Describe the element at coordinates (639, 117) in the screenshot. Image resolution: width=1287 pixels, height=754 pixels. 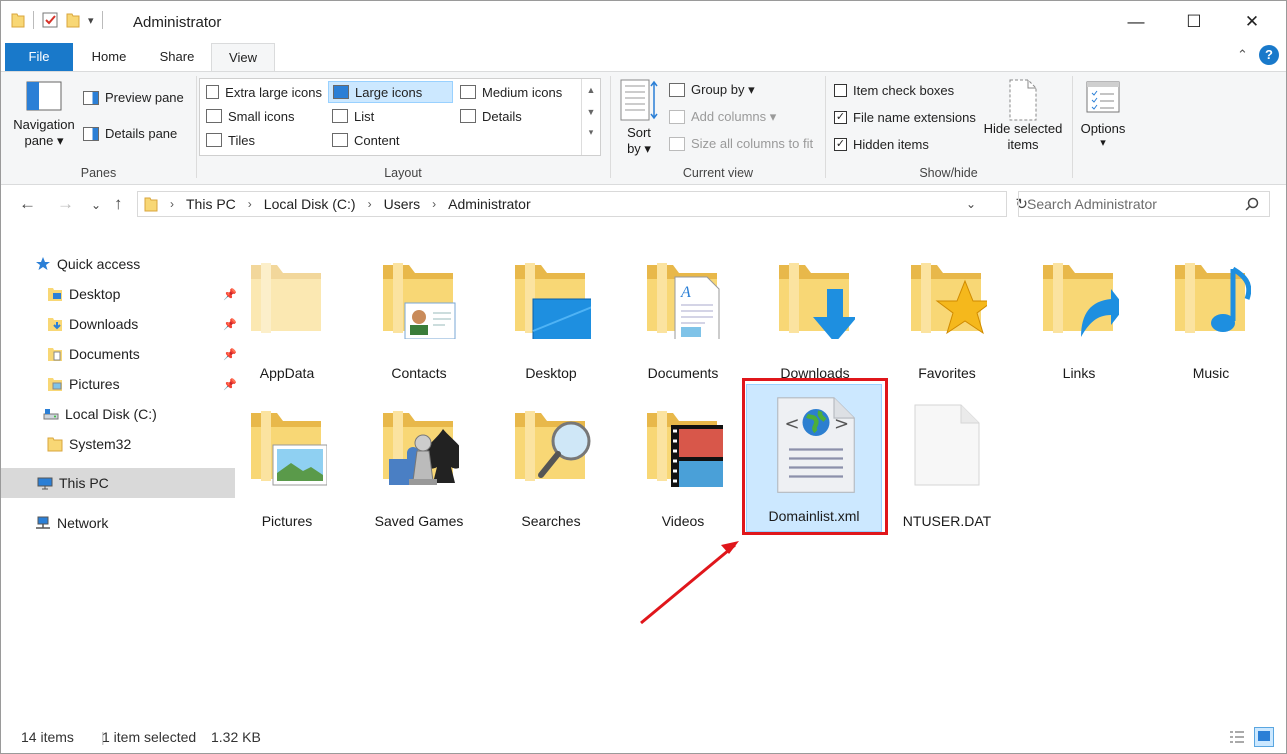
I see `sort-by-button: Sort by ▾` at that location.